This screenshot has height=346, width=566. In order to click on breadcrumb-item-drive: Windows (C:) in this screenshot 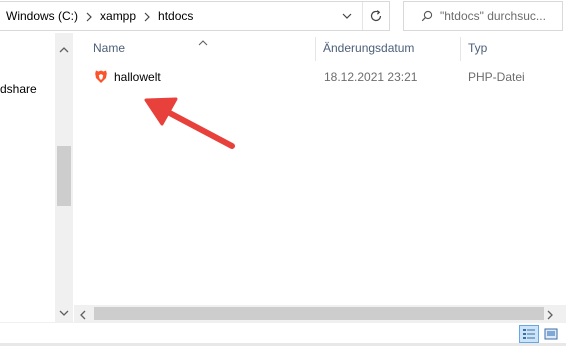, I will do `click(42, 16)`.